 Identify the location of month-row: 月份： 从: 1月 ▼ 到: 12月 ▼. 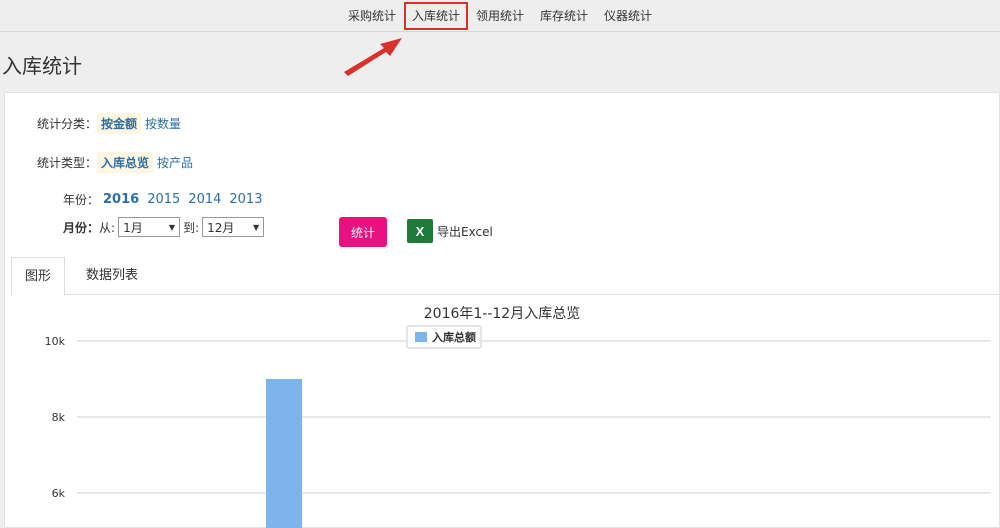
(165, 227).